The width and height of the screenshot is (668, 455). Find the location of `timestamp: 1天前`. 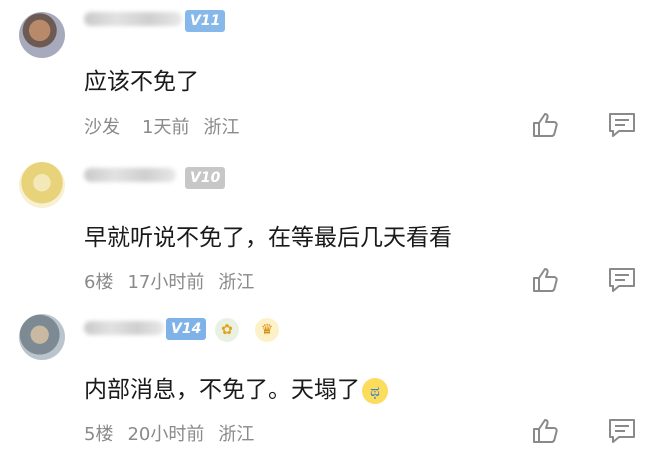

timestamp: 1天前 is located at coordinates (166, 127).